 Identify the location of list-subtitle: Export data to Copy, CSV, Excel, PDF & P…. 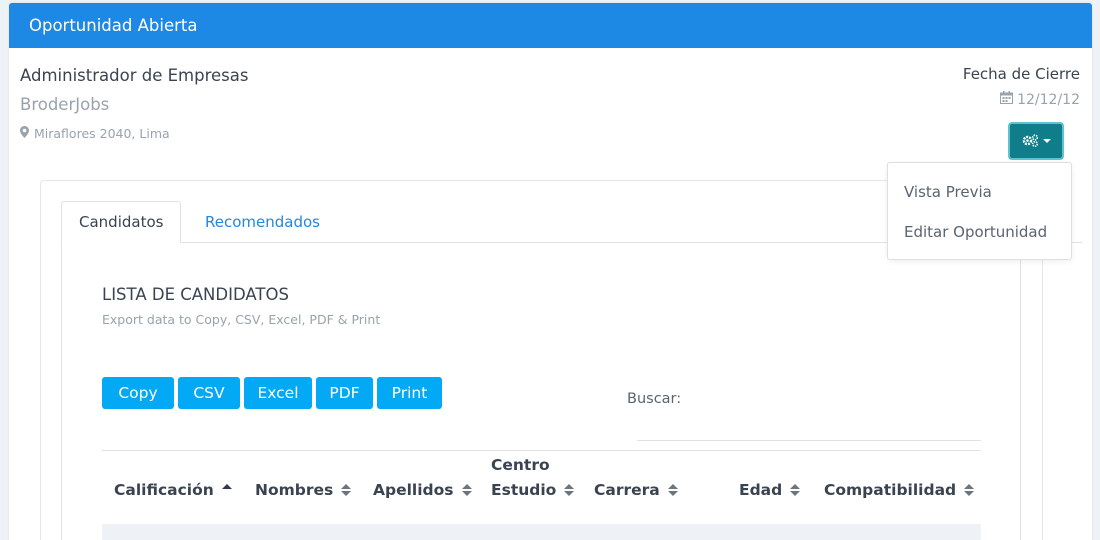
(241, 319).